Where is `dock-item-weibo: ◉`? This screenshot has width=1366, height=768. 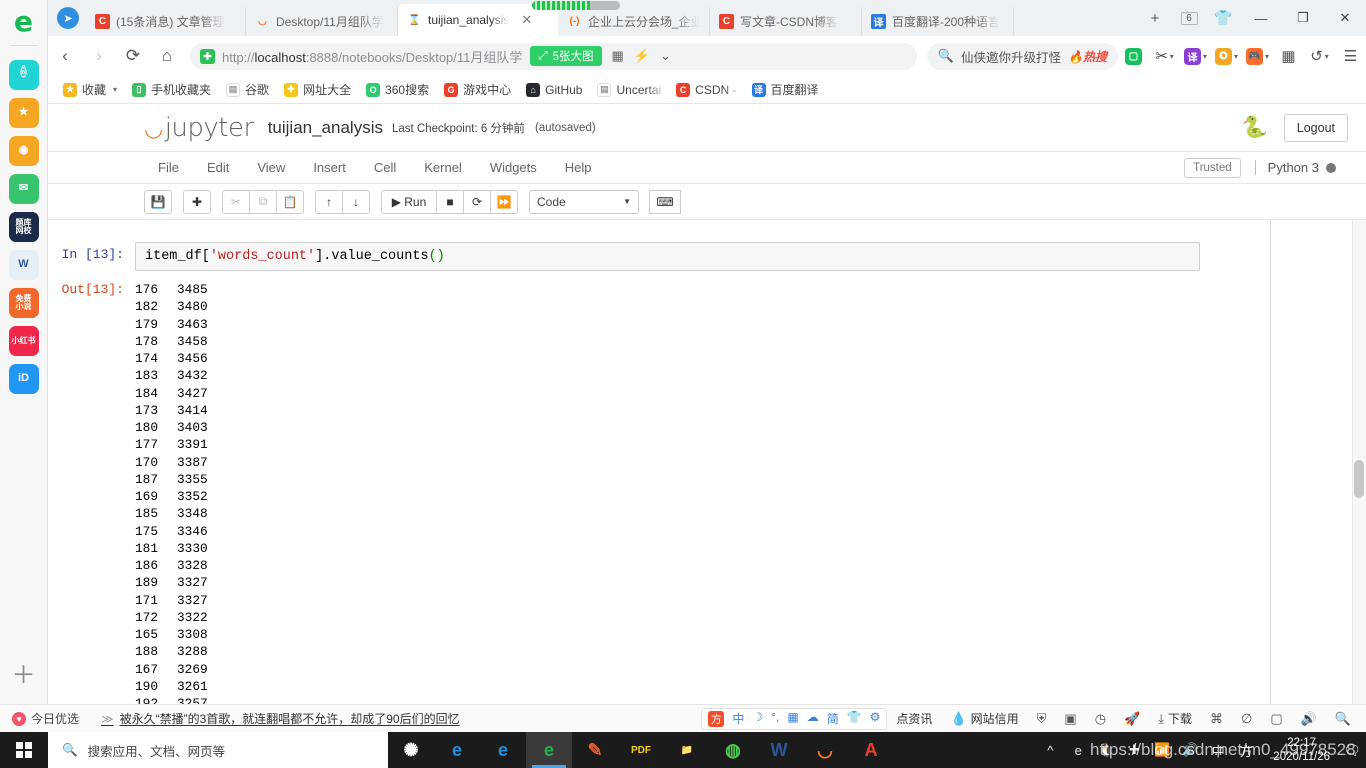 dock-item-weibo: ◉ is located at coordinates (23, 151).